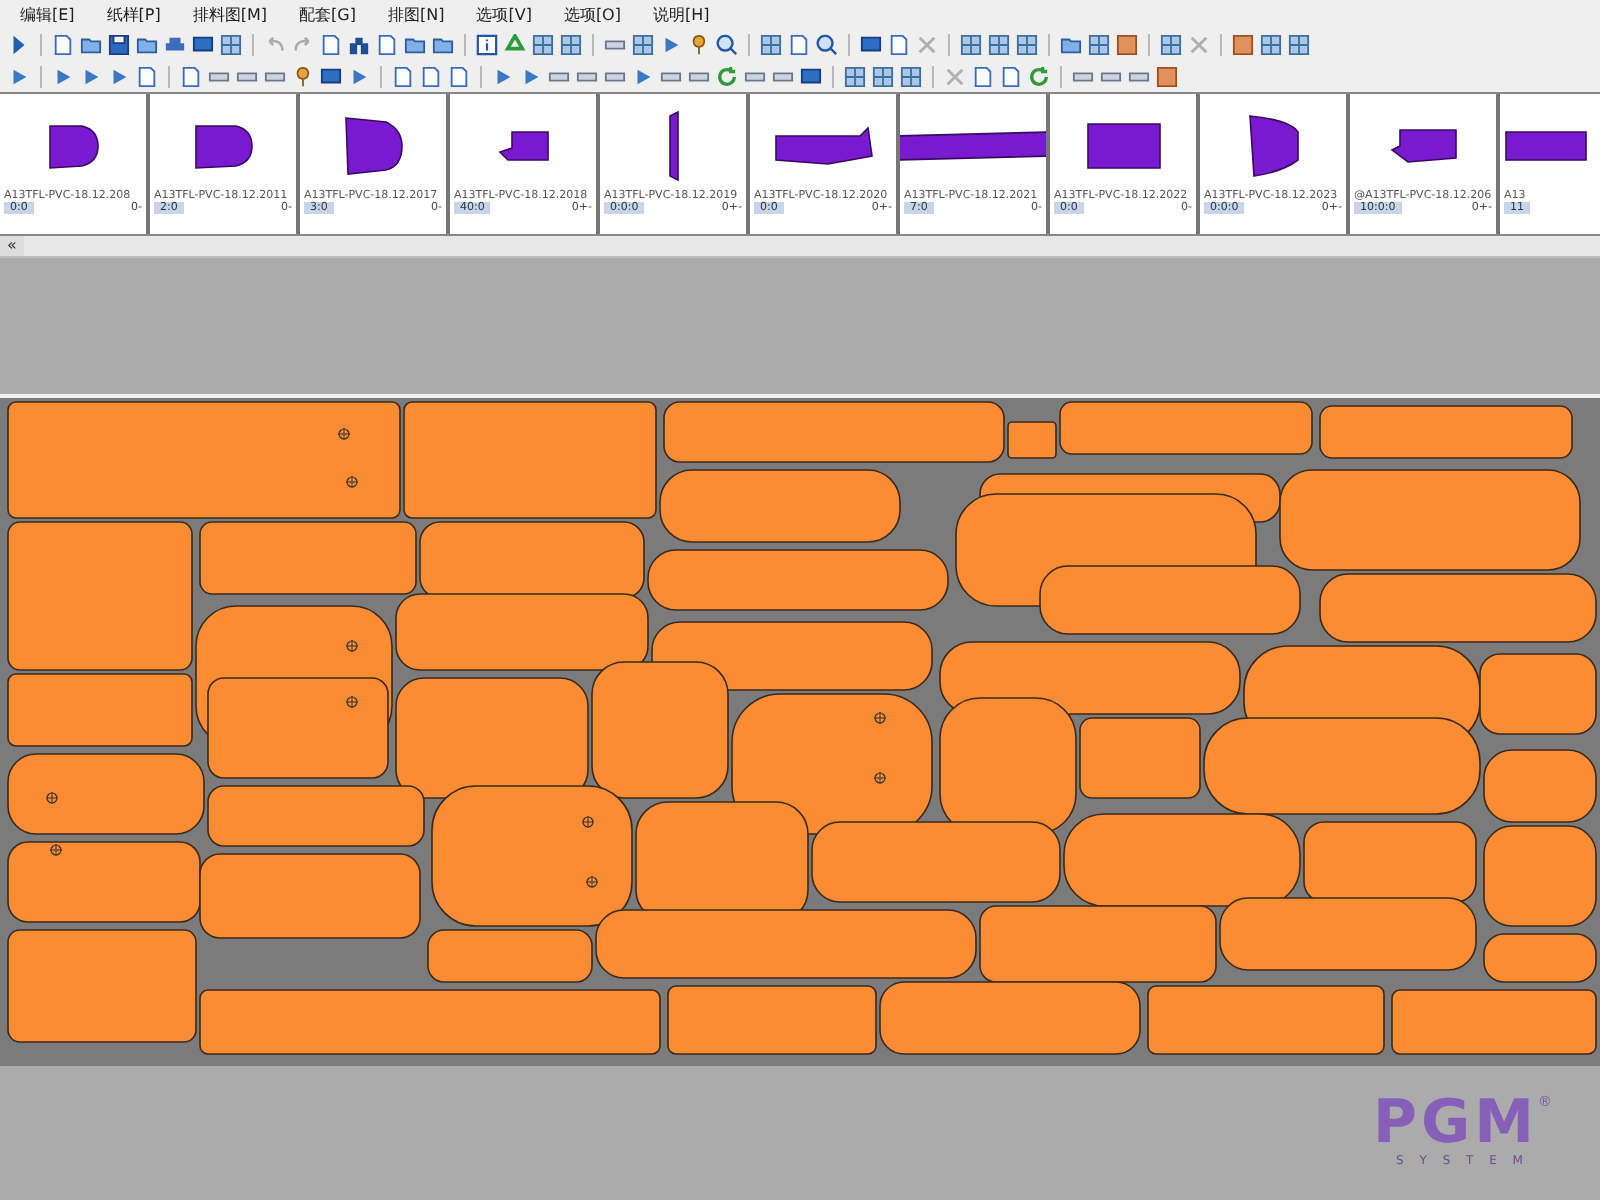  Describe the element at coordinates (119, 44) in the screenshot. I see `save-icon` at that location.